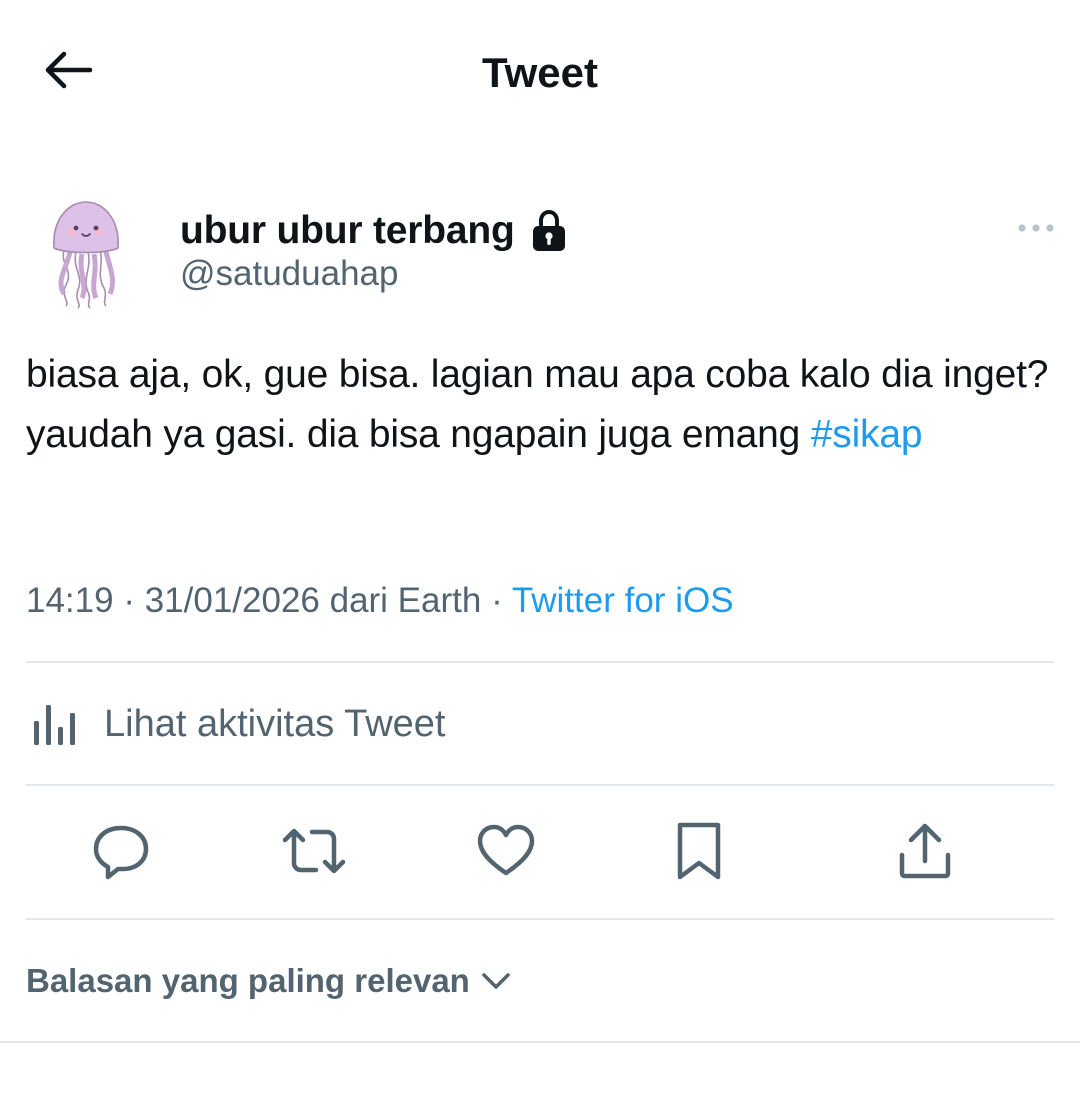  What do you see at coordinates (347, 231) in the screenshot?
I see `display-name: ubur ubur terbang` at bounding box center [347, 231].